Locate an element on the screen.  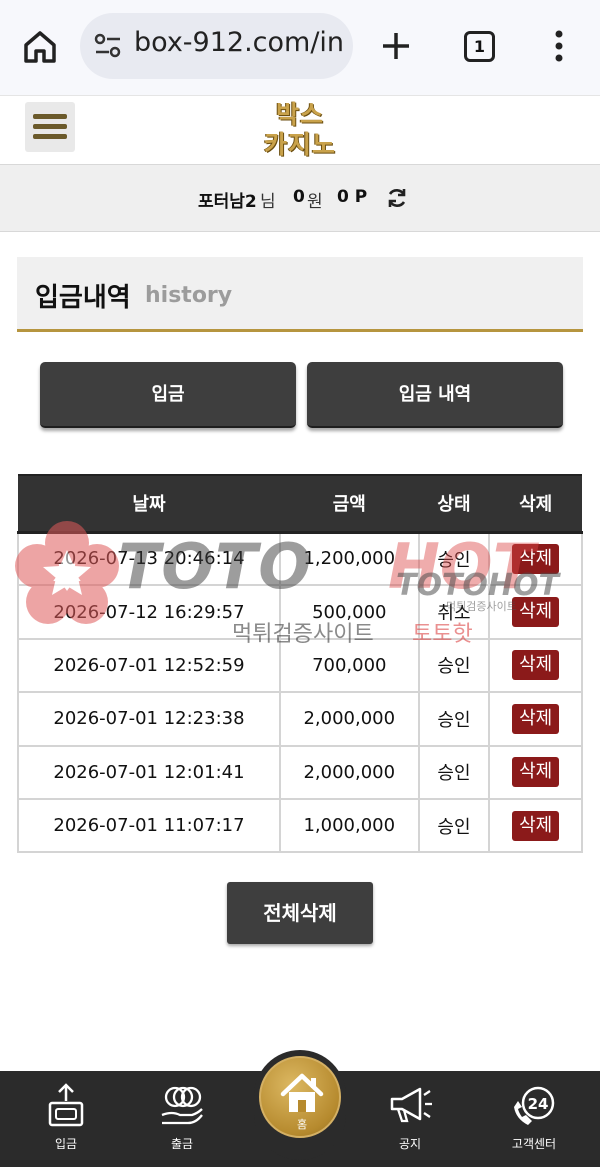
nav-item-notice: 공지 is located at coordinates (410, 1119).